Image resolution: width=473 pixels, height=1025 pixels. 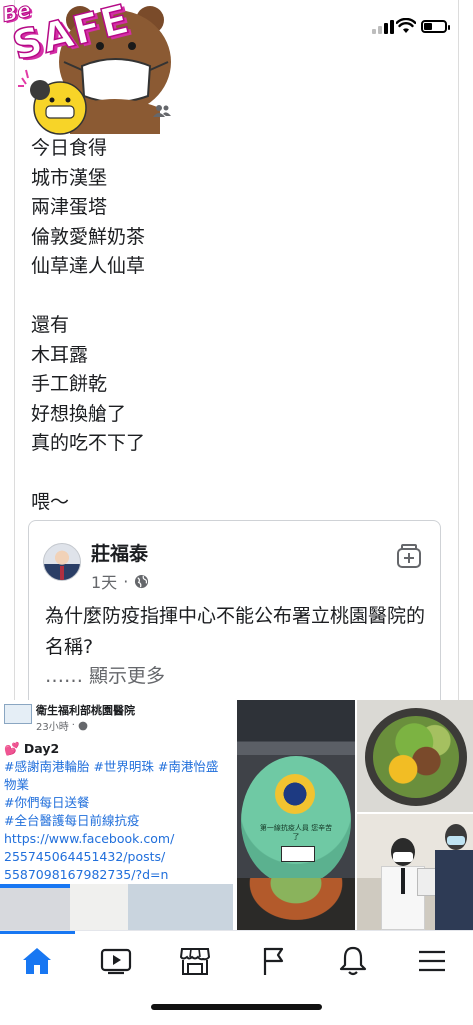 I want to click on menu-tab, so click(x=432, y=961).